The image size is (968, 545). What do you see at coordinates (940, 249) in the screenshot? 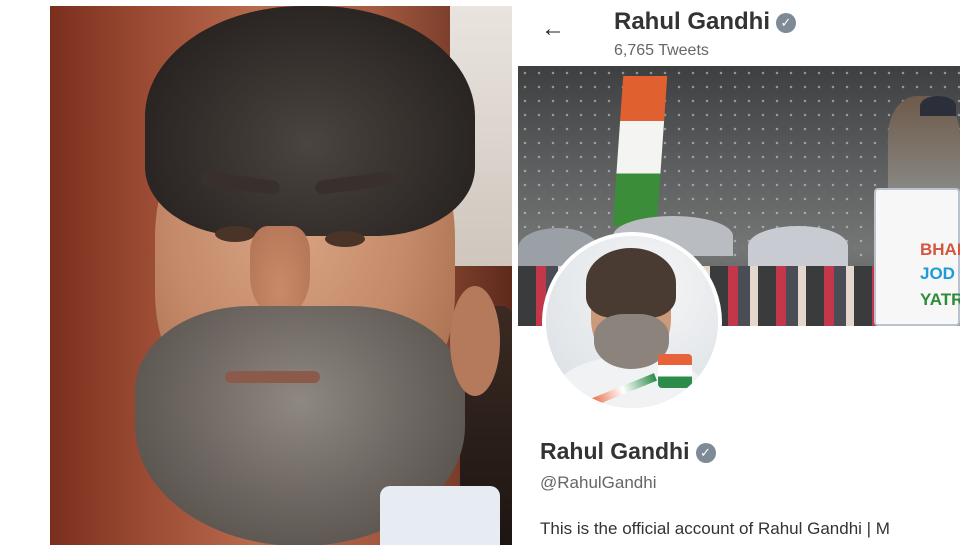
I see `sign-line-1: BHAR` at bounding box center [940, 249].